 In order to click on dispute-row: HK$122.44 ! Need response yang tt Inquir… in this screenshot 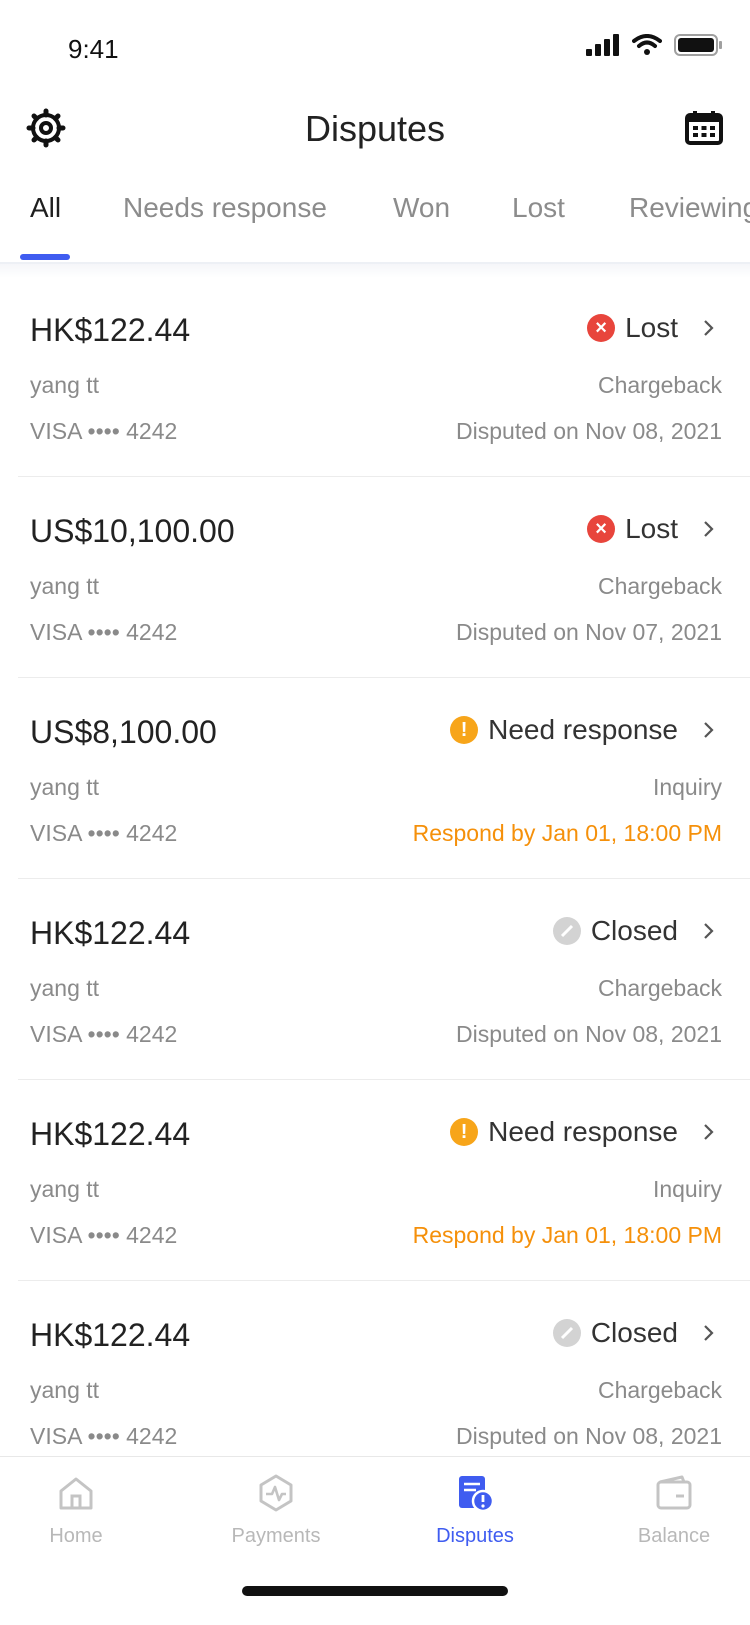, I will do `click(384, 1180)`.